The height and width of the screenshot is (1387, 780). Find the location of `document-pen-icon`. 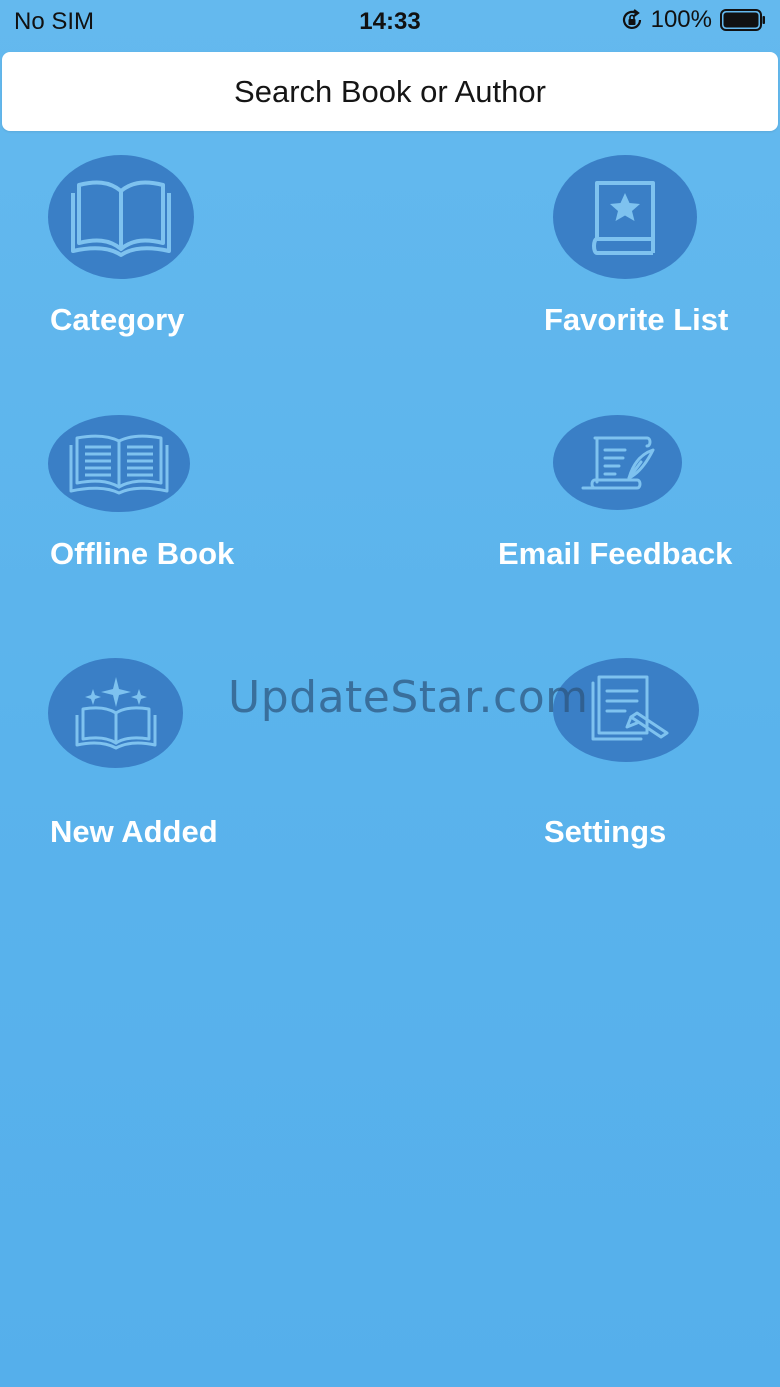

document-pen-icon is located at coordinates (630, 708).